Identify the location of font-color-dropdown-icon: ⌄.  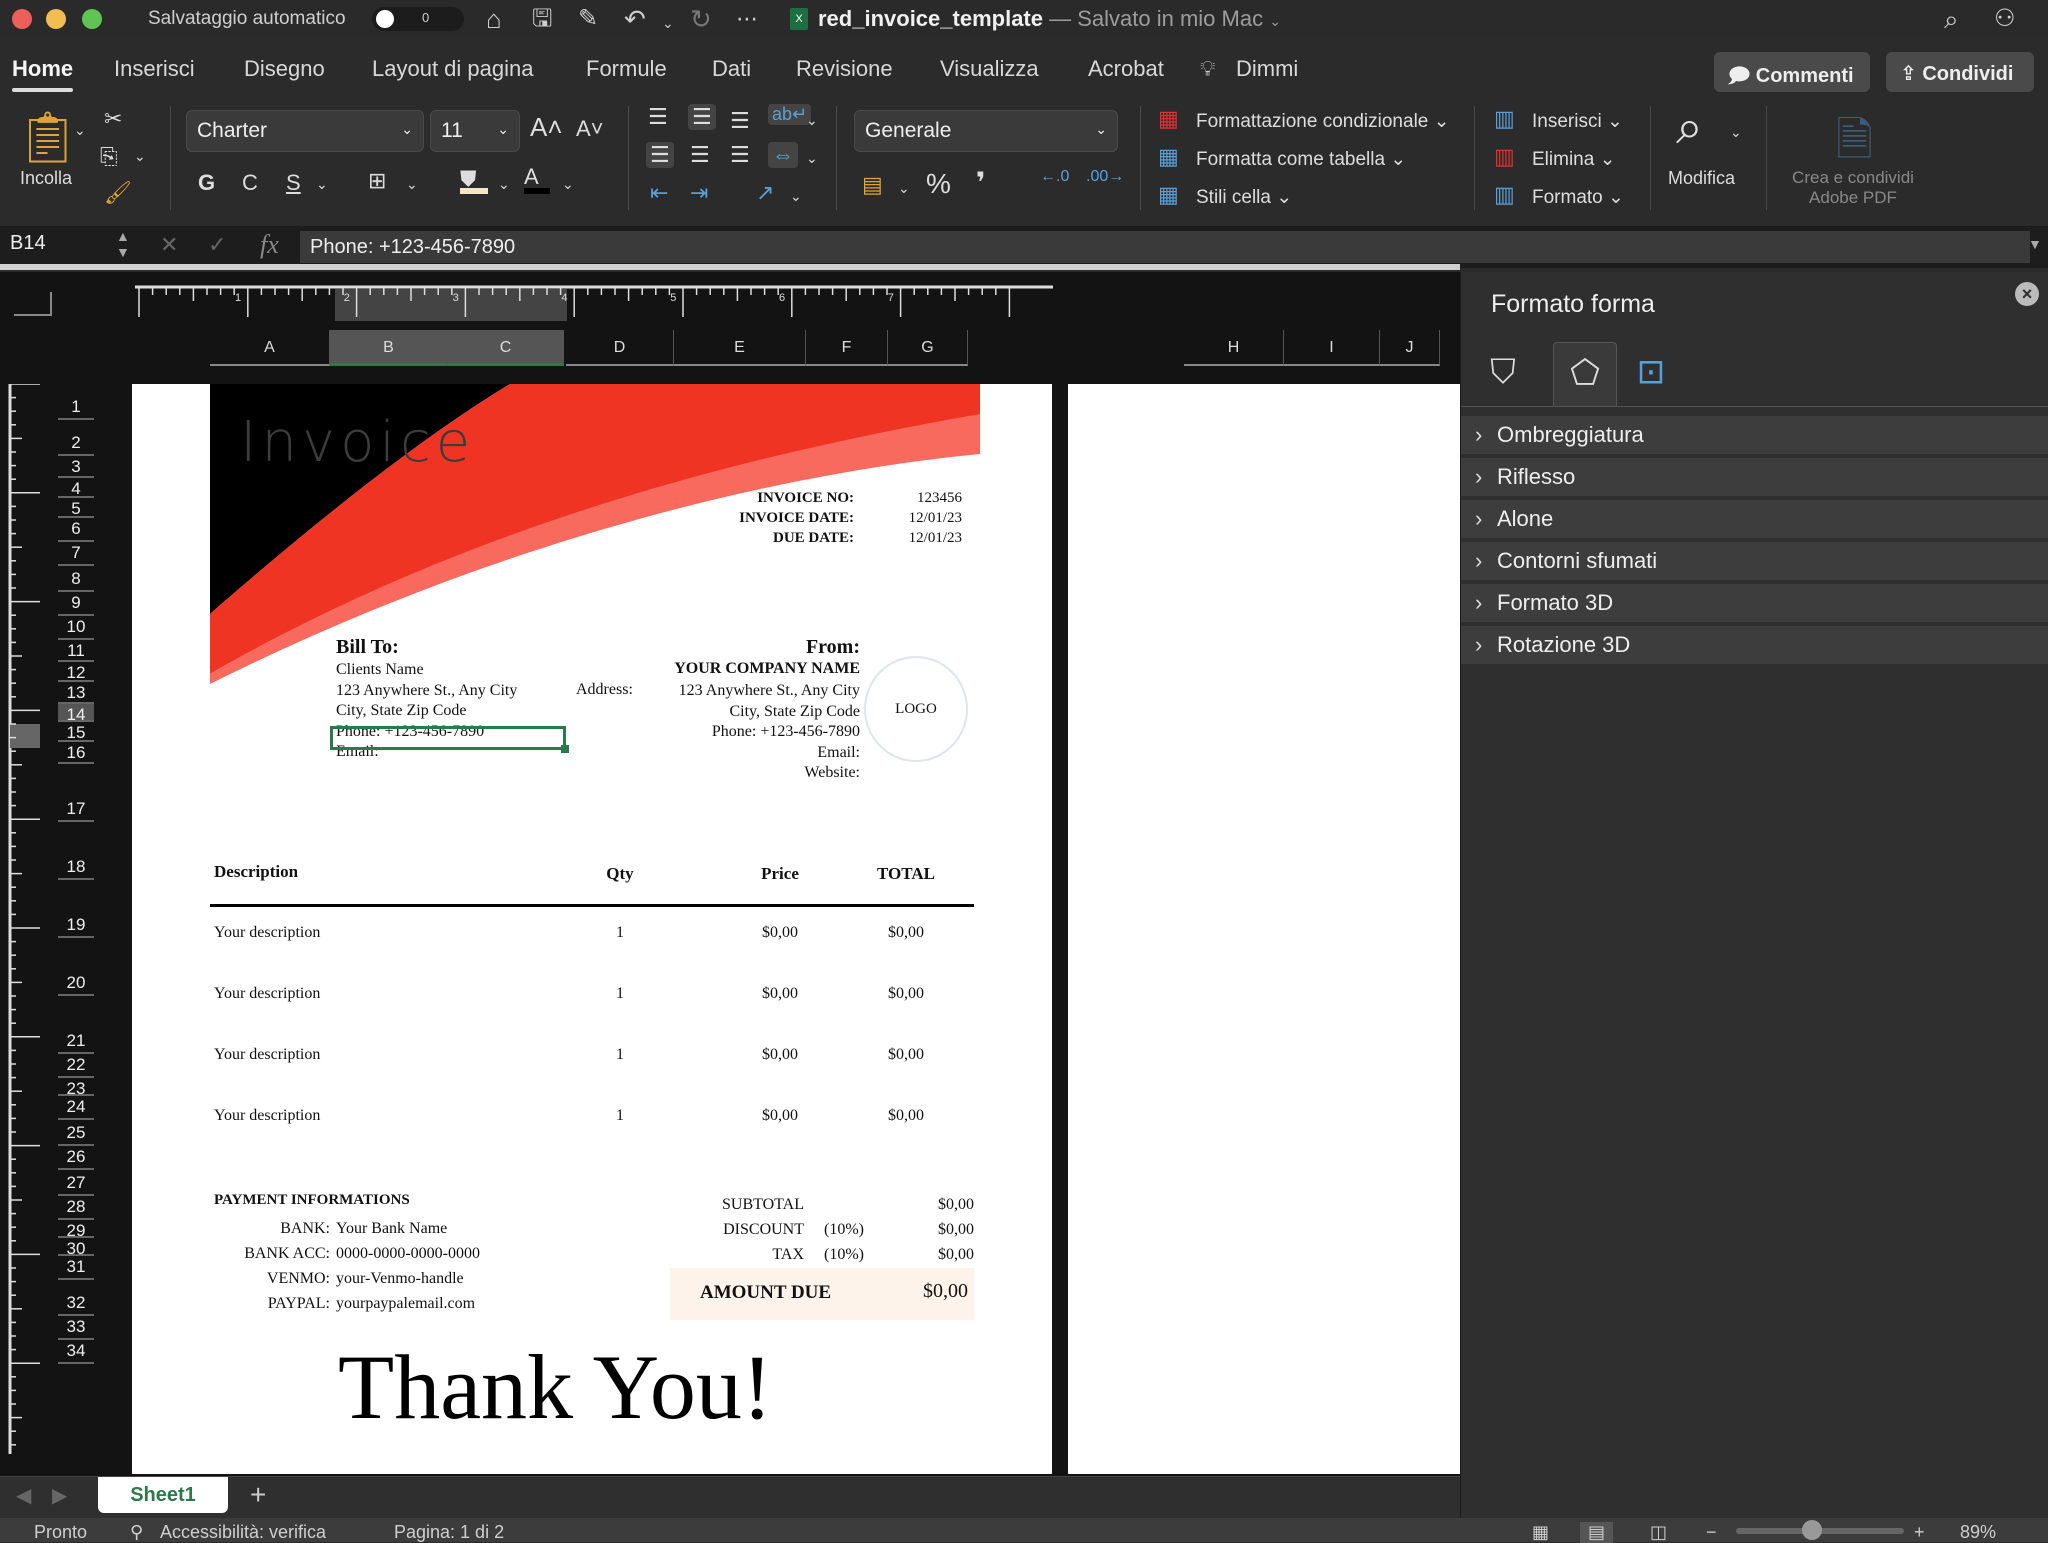
(568, 184).